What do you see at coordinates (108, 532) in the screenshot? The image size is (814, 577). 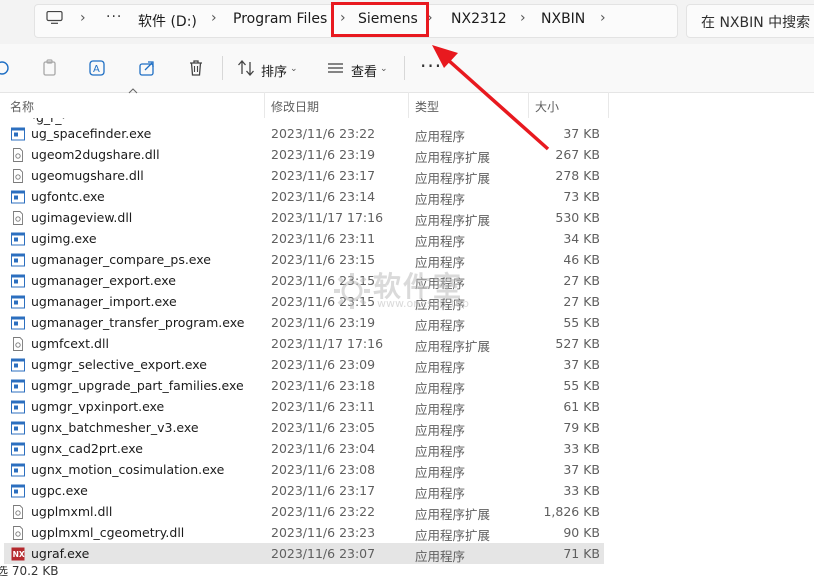 I see `file-name: ugplmxml_cgeometry.dll` at bounding box center [108, 532].